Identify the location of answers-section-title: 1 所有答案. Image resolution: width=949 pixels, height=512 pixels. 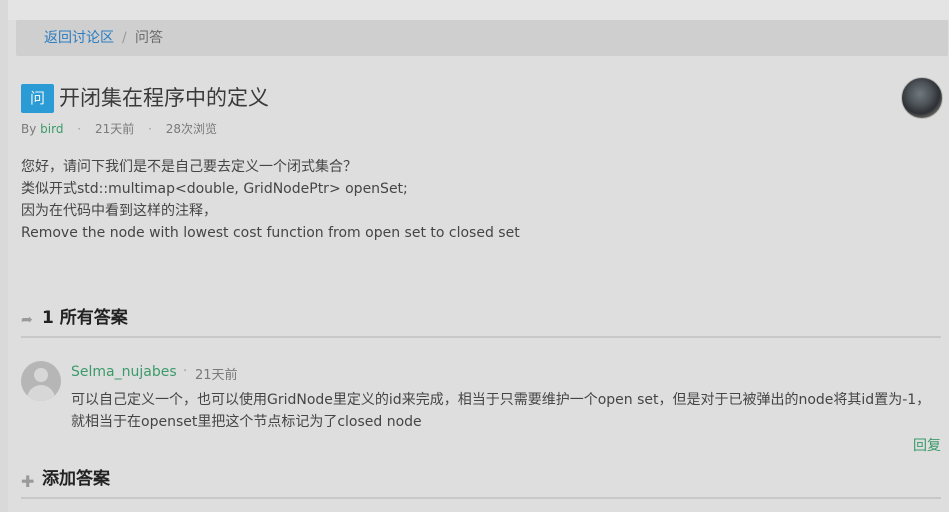
(85, 318).